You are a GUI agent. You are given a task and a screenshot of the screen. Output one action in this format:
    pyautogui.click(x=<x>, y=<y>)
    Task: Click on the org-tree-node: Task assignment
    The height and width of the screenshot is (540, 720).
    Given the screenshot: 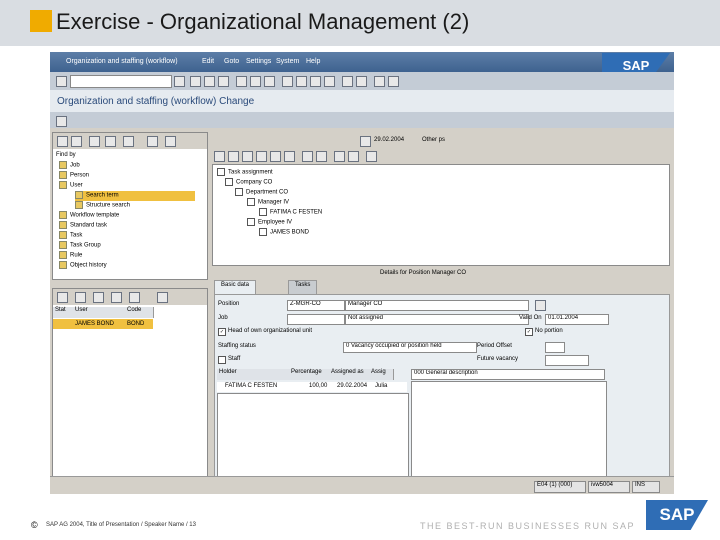 What is the action you would take?
    pyautogui.click(x=245, y=173)
    